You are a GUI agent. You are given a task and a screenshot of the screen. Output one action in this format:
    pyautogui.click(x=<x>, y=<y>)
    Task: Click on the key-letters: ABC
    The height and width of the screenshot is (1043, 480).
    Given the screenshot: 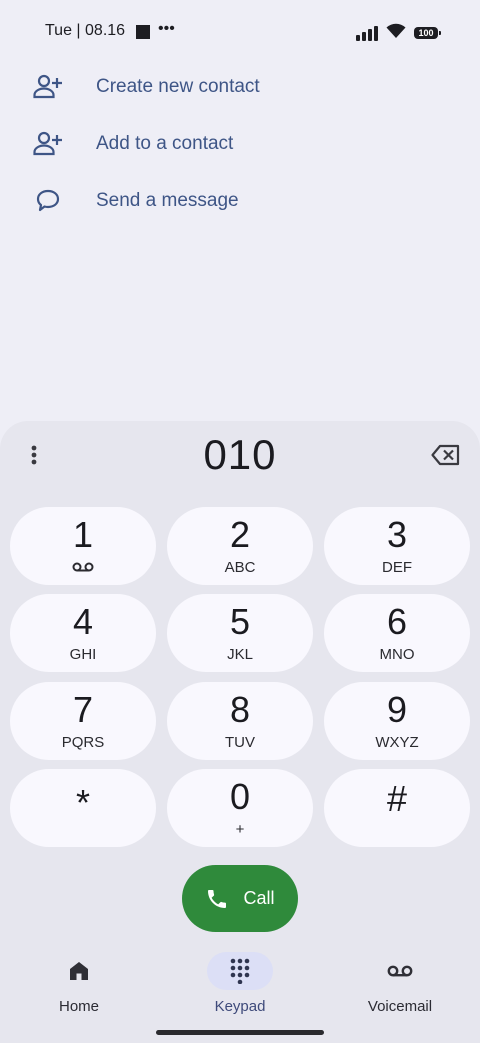 What is the action you would take?
    pyautogui.click(x=240, y=567)
    